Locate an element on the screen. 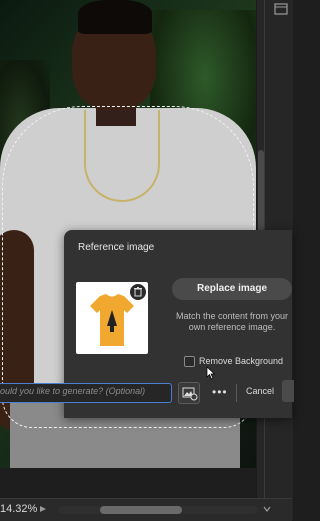 The height and width of the screenshot is (521, 320). toolbar-separator is located at coordinates (236, 393).